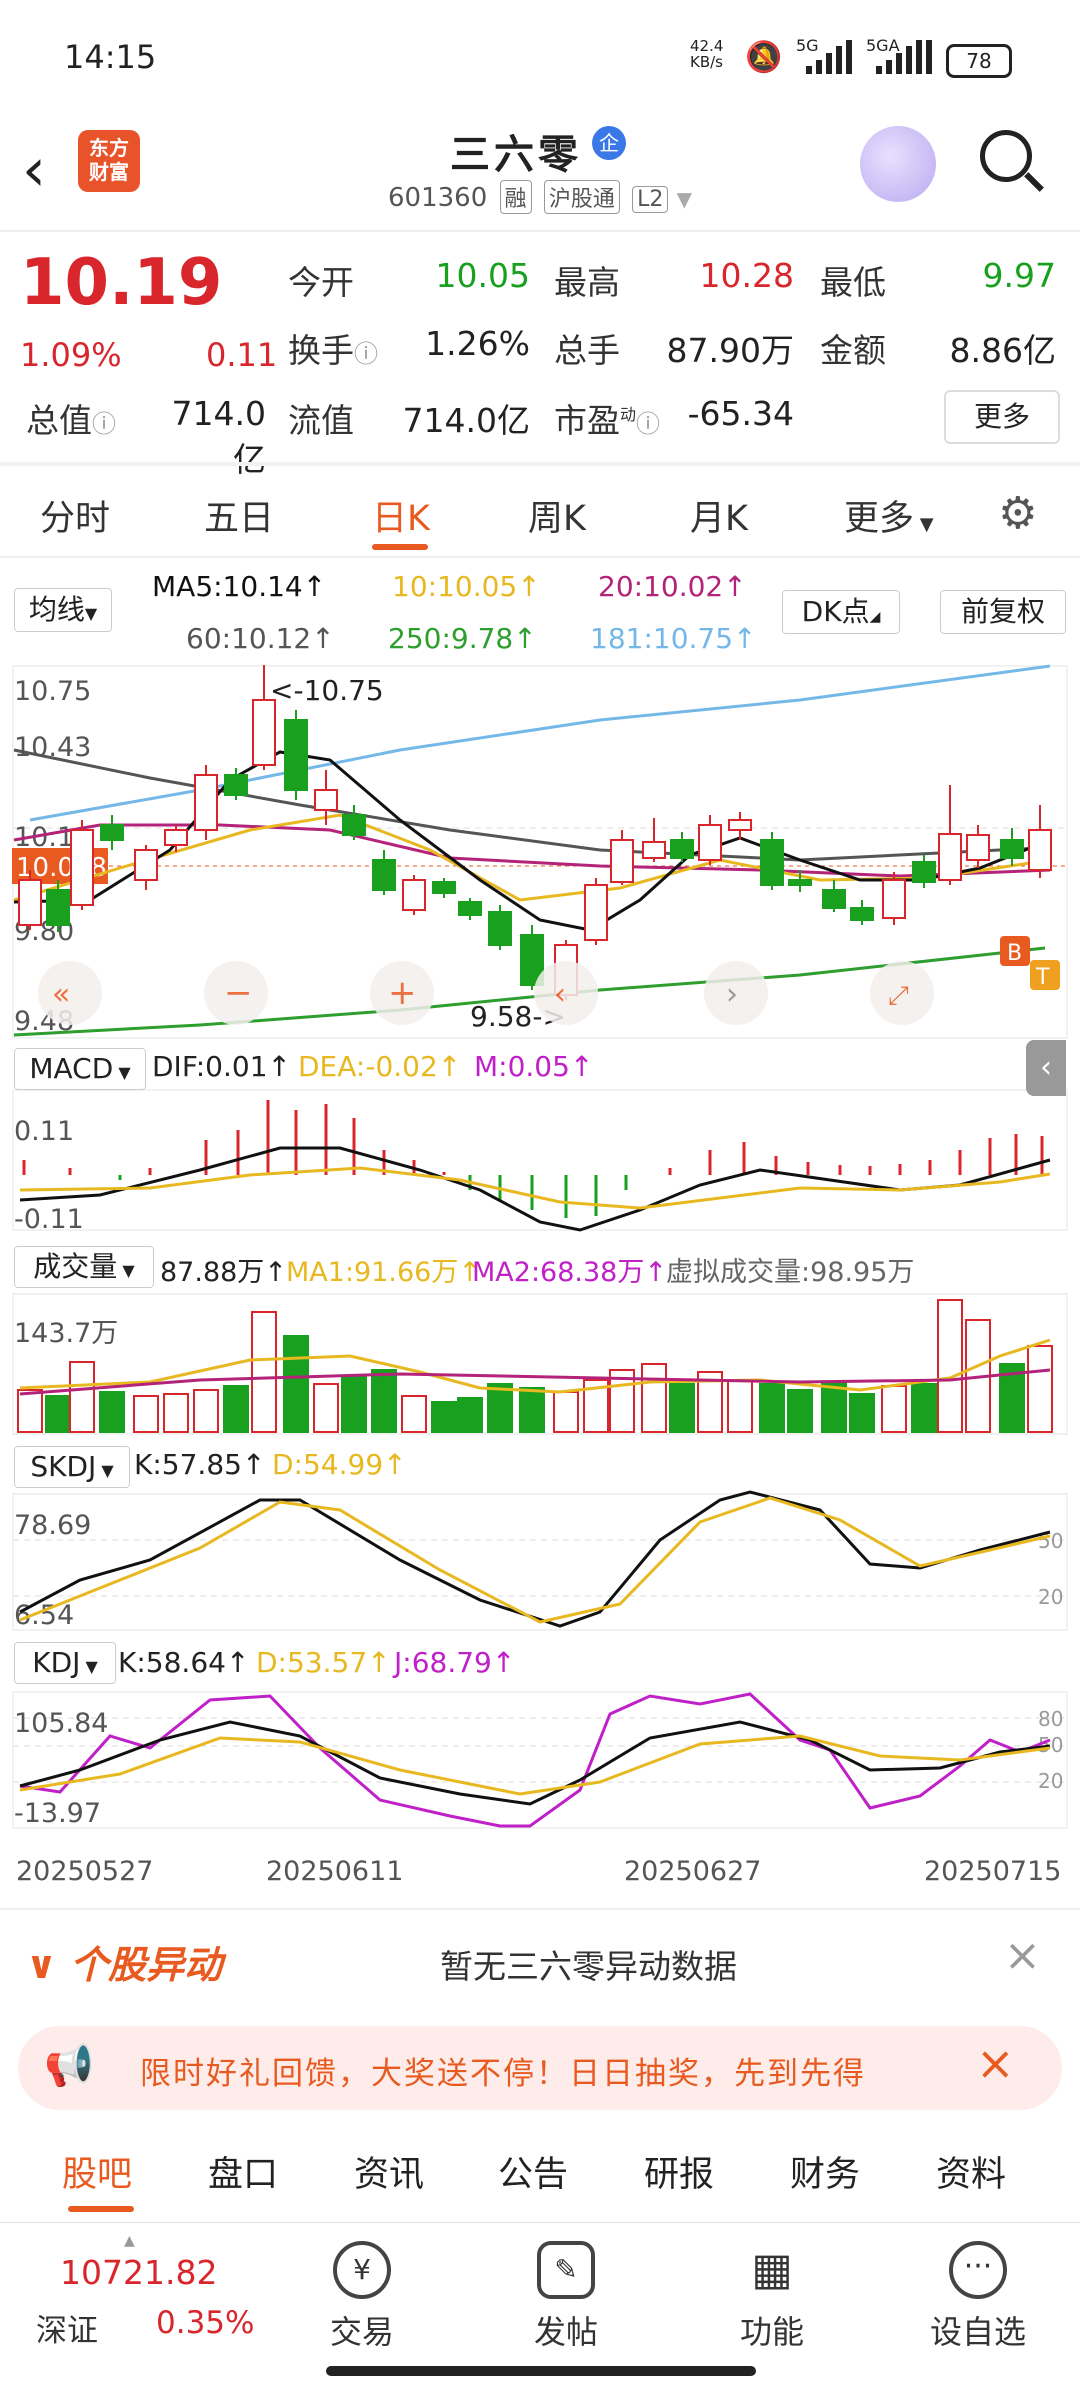 This screenshot has width=1080, height=2401. What do you see at coordinates (84, 1267) in the screenshot?
I see `volume-selector: 成交量 ▼` at bounding box center [84, 1267].